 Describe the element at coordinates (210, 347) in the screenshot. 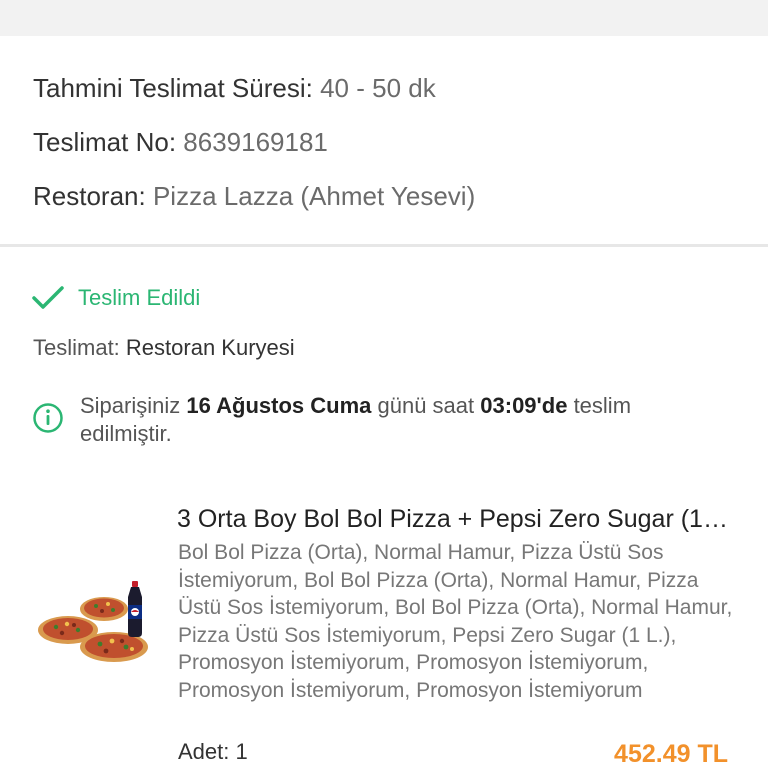

I see `delivery-type-value: Restoran Kuryesi` at that location.